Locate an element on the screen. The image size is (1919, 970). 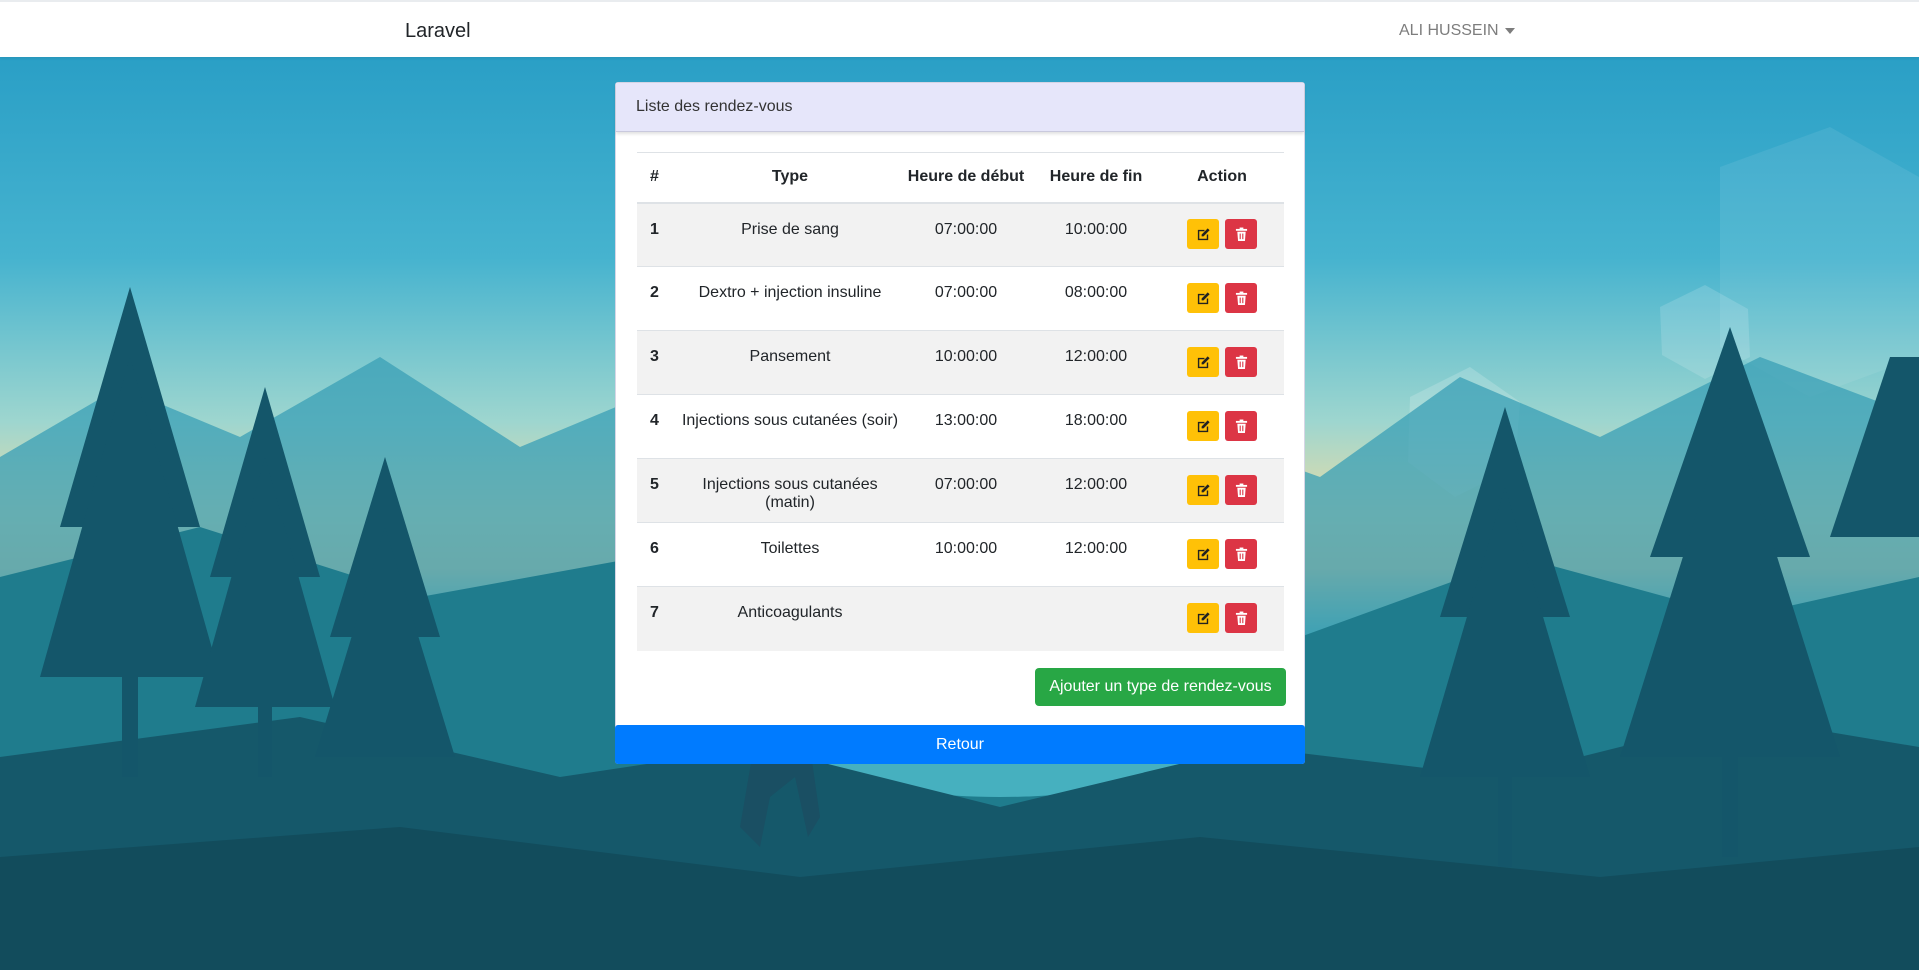
table-row: 6 Toilettes 10:00:00 12:00:00 is located at coordinates (960, 554).